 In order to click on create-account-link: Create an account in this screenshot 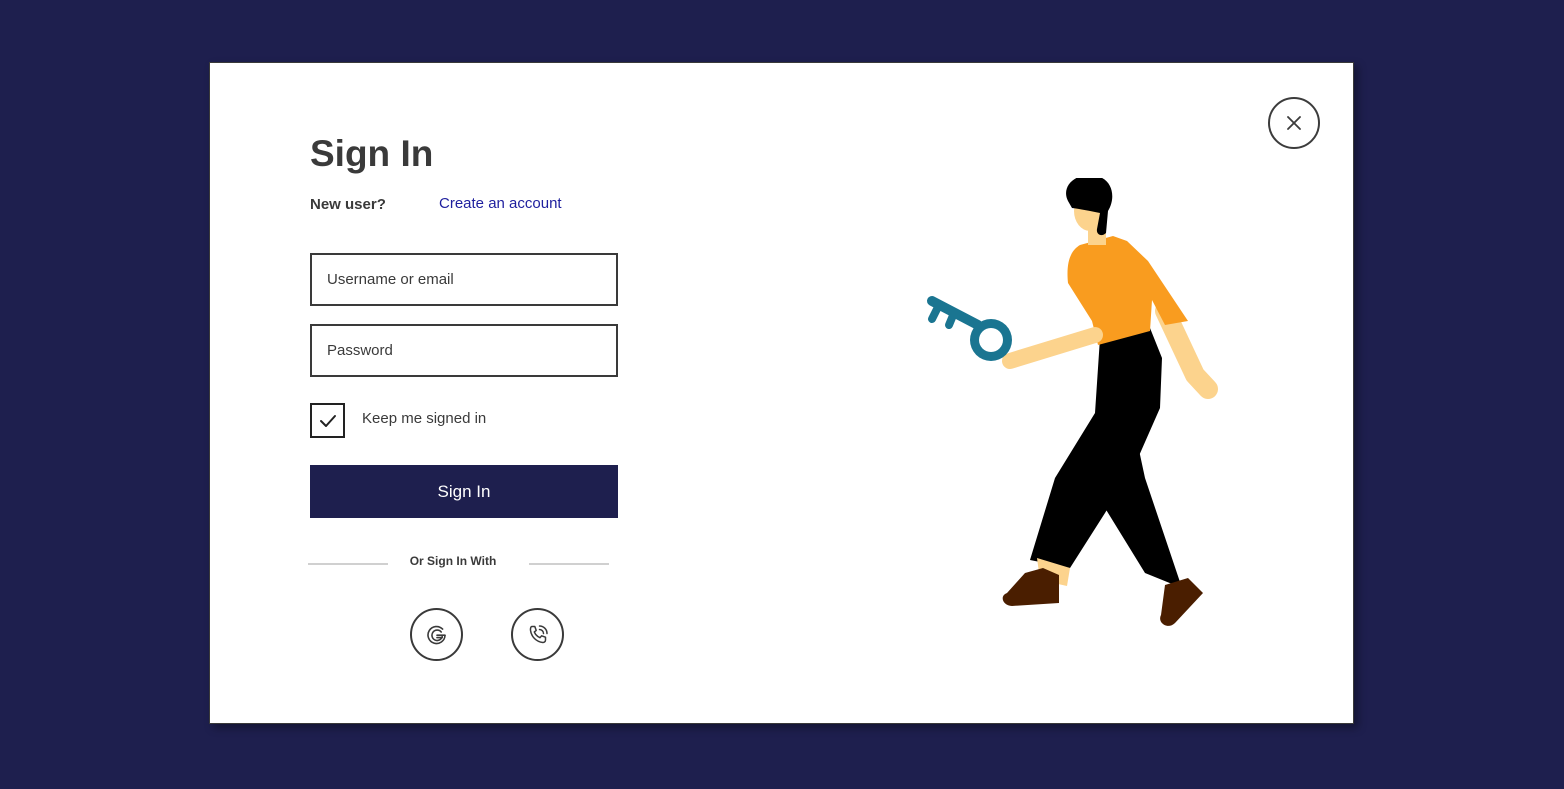, I will do `click(500, 203)`.